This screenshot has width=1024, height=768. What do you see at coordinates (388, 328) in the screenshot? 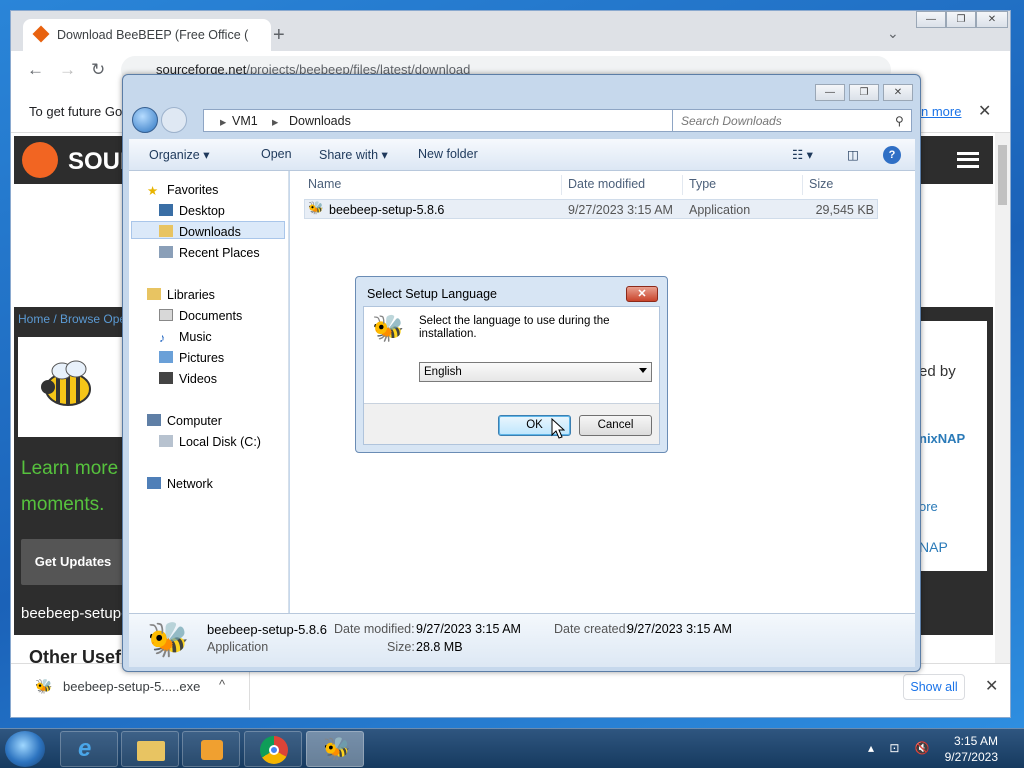
I see `bee-installer-icon: 🐝` at bounding box center [388, 328].